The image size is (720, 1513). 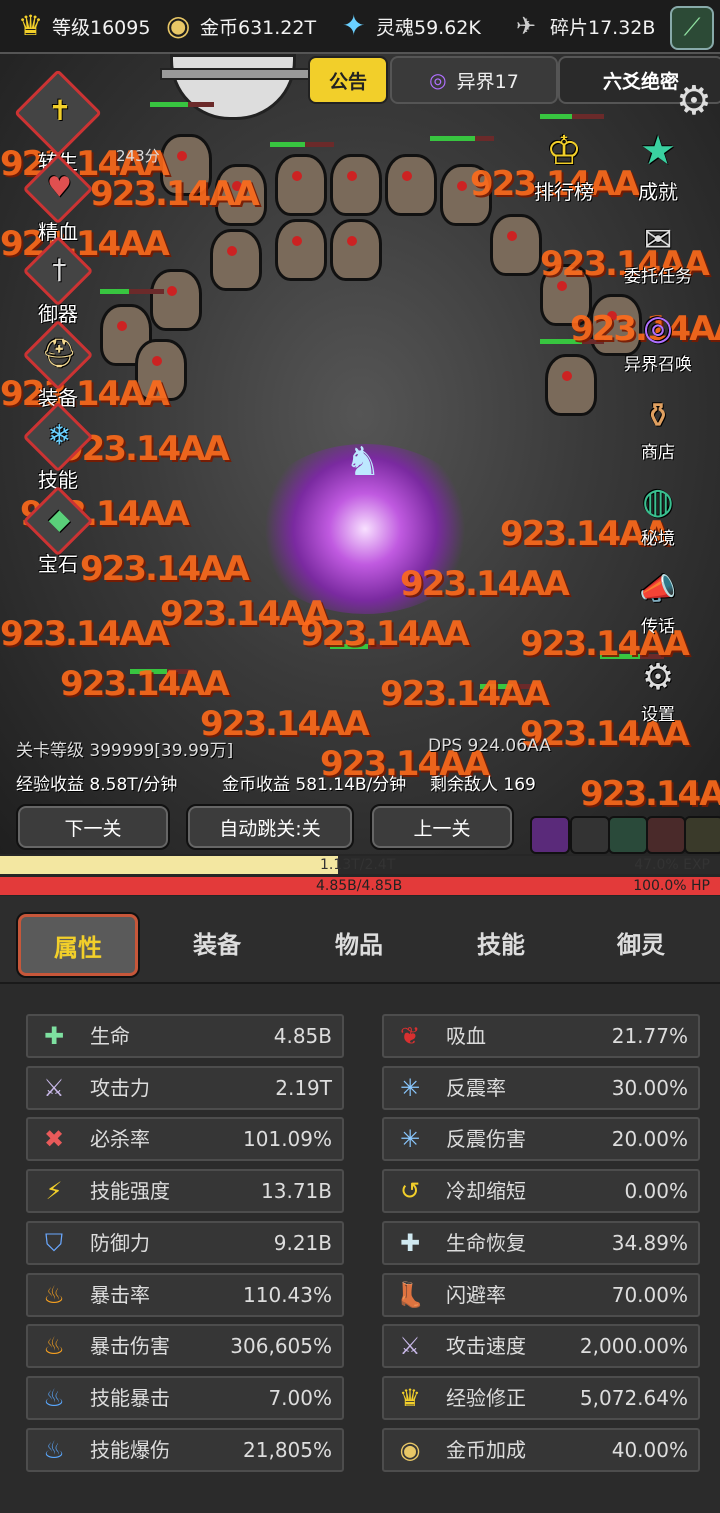 What do you see at coordinates (410, 1242) in the screenshot?
I see `regen-icon: ✚` at bounding box center [410, 1242].